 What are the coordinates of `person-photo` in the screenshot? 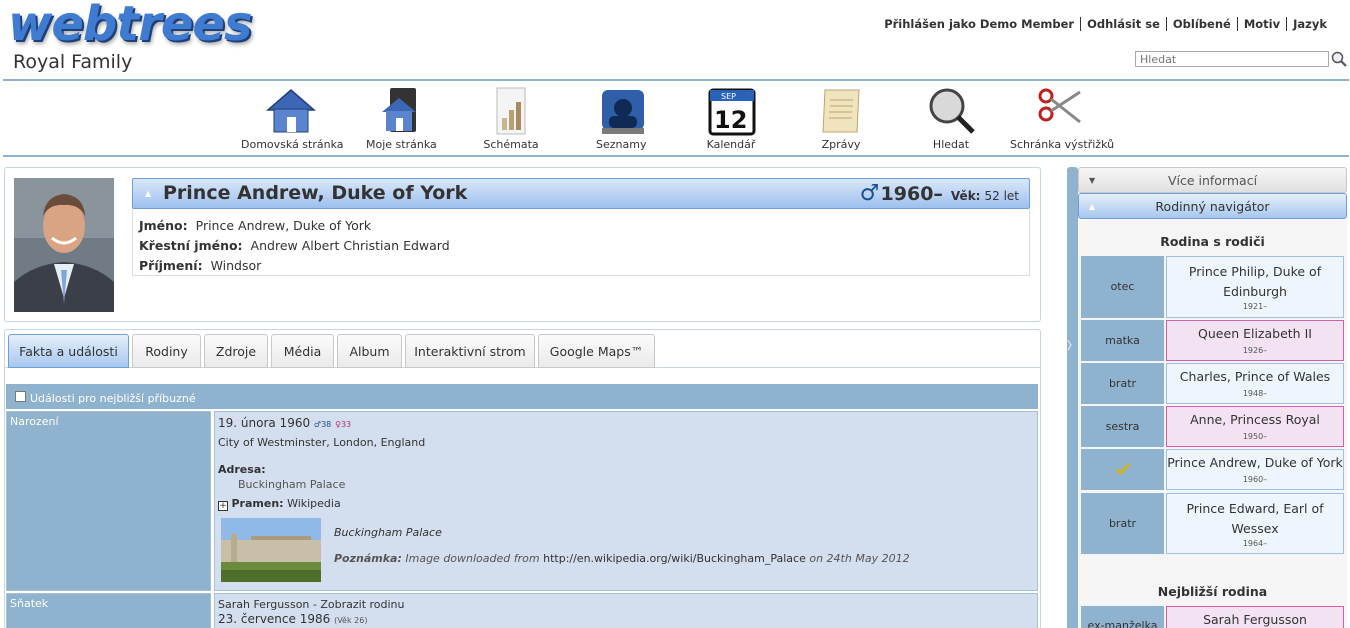 It's located at (64, 245).